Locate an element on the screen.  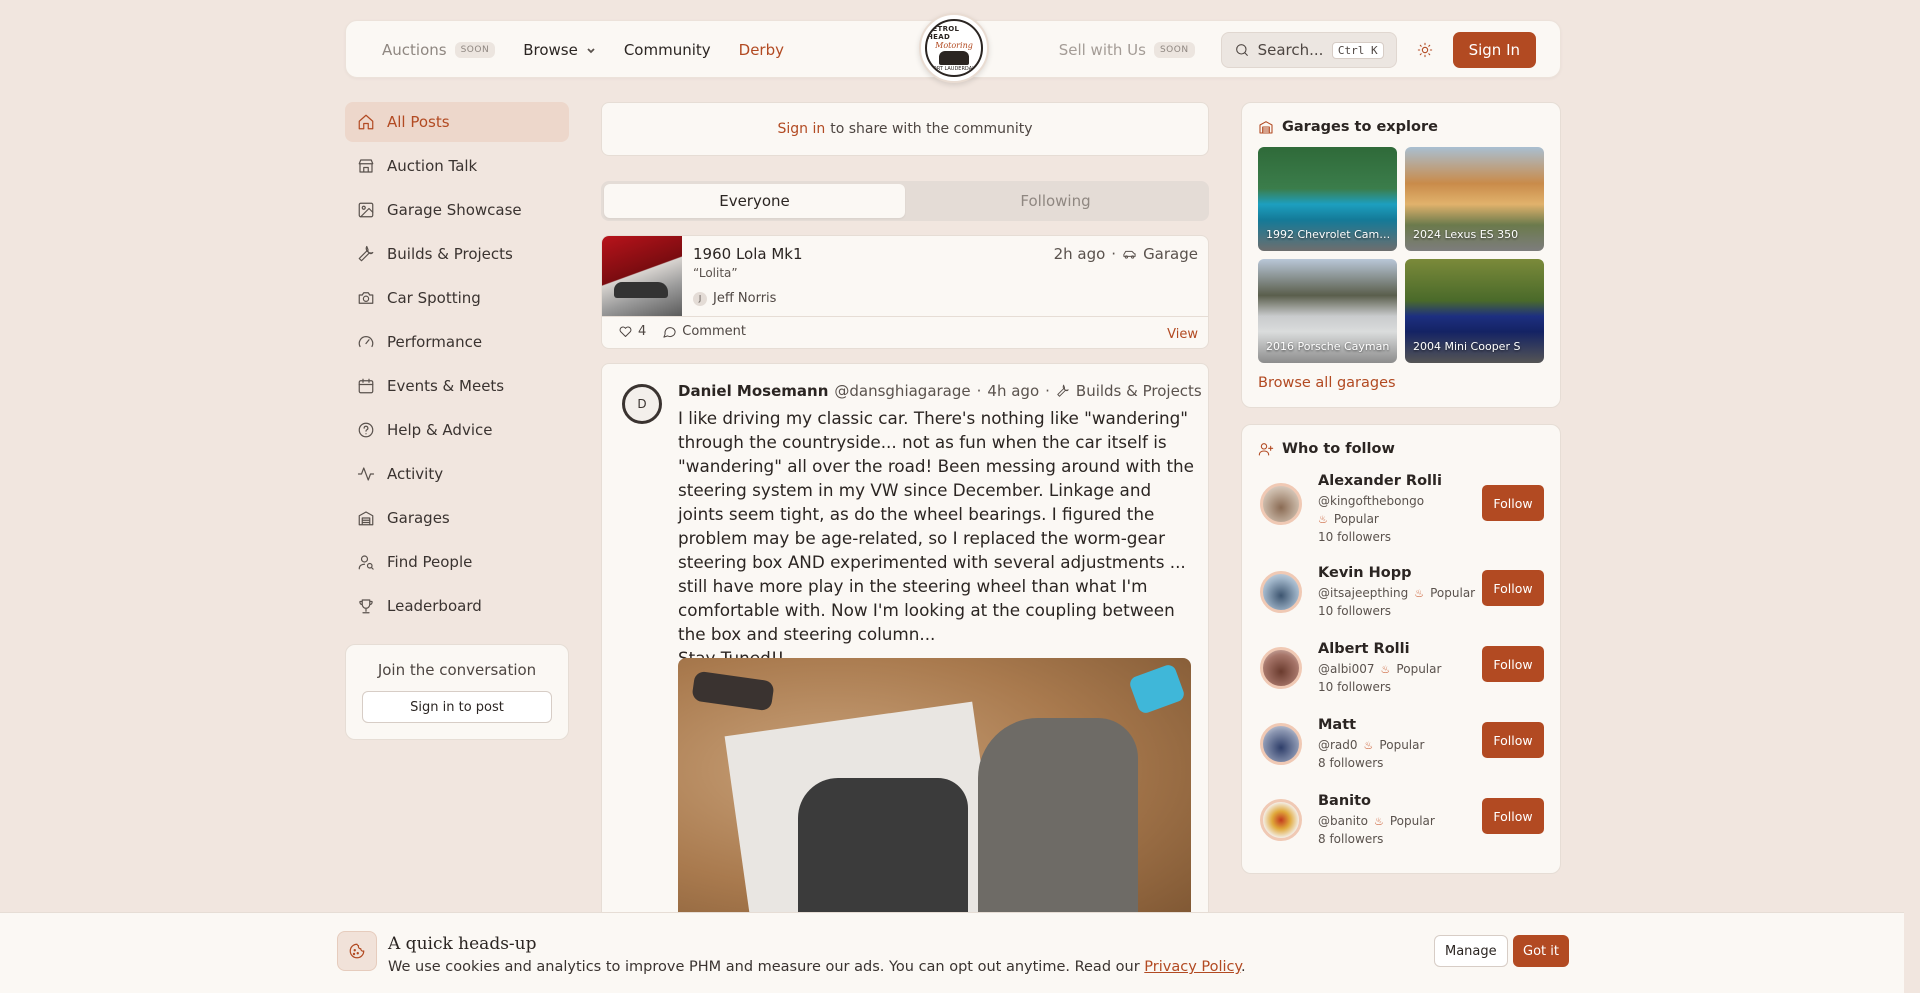
follower-count: 10 followers is located at coordinates (1354, 687).